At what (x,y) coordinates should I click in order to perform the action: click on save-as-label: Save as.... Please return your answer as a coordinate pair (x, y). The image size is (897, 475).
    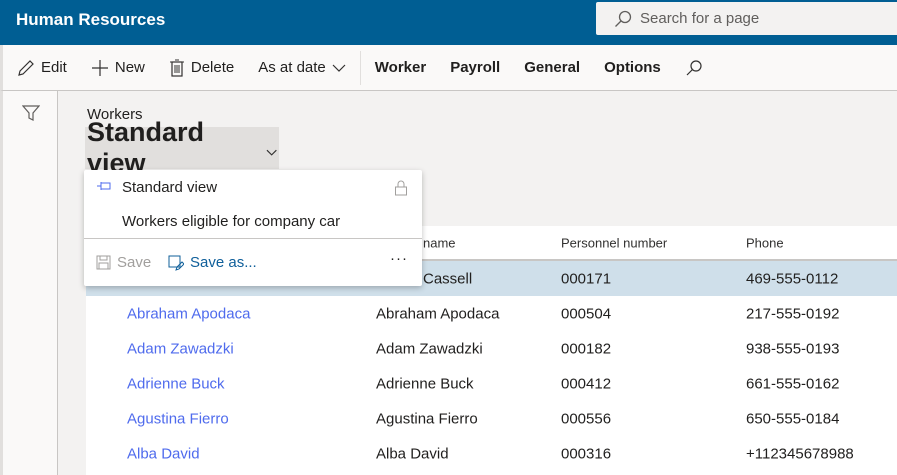
    Looking at the image, I should click on (223, 262).